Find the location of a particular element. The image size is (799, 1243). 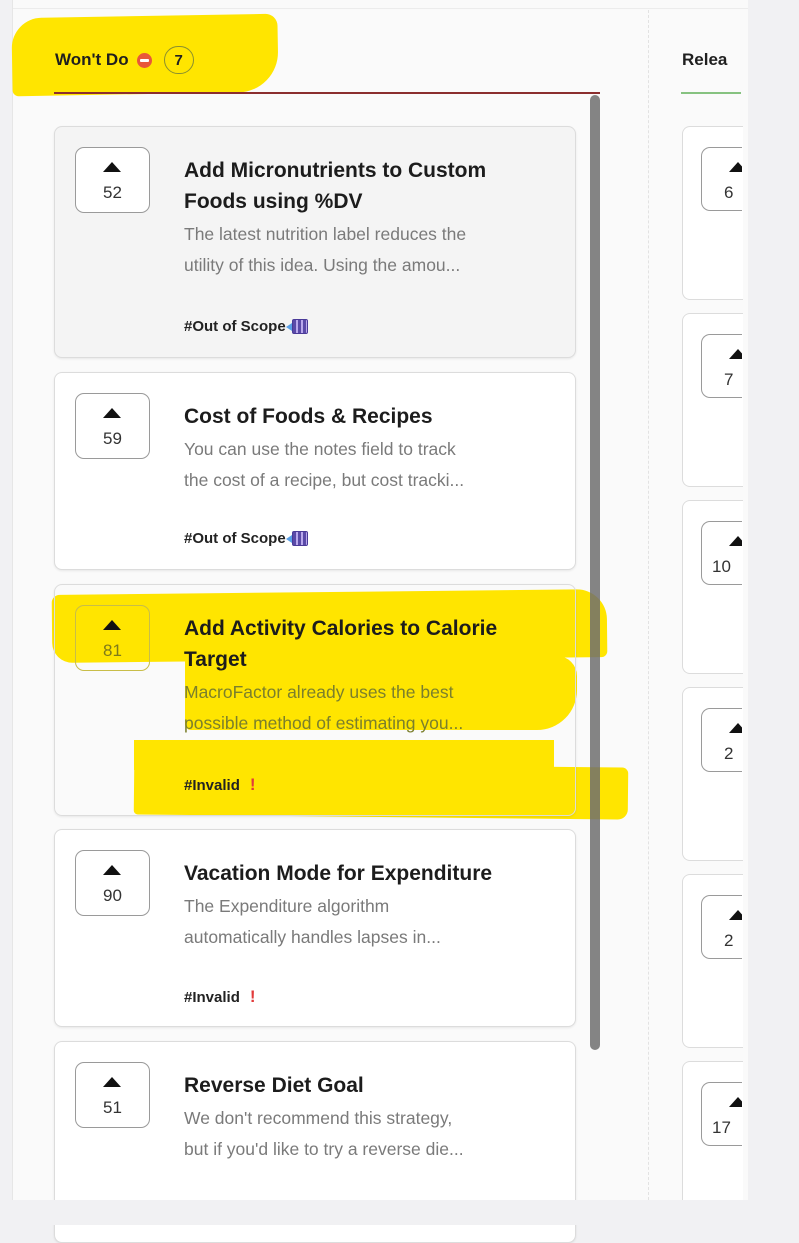

card-title: Add Activity Calories to Calorie Target is located at coordinates (369, 644).